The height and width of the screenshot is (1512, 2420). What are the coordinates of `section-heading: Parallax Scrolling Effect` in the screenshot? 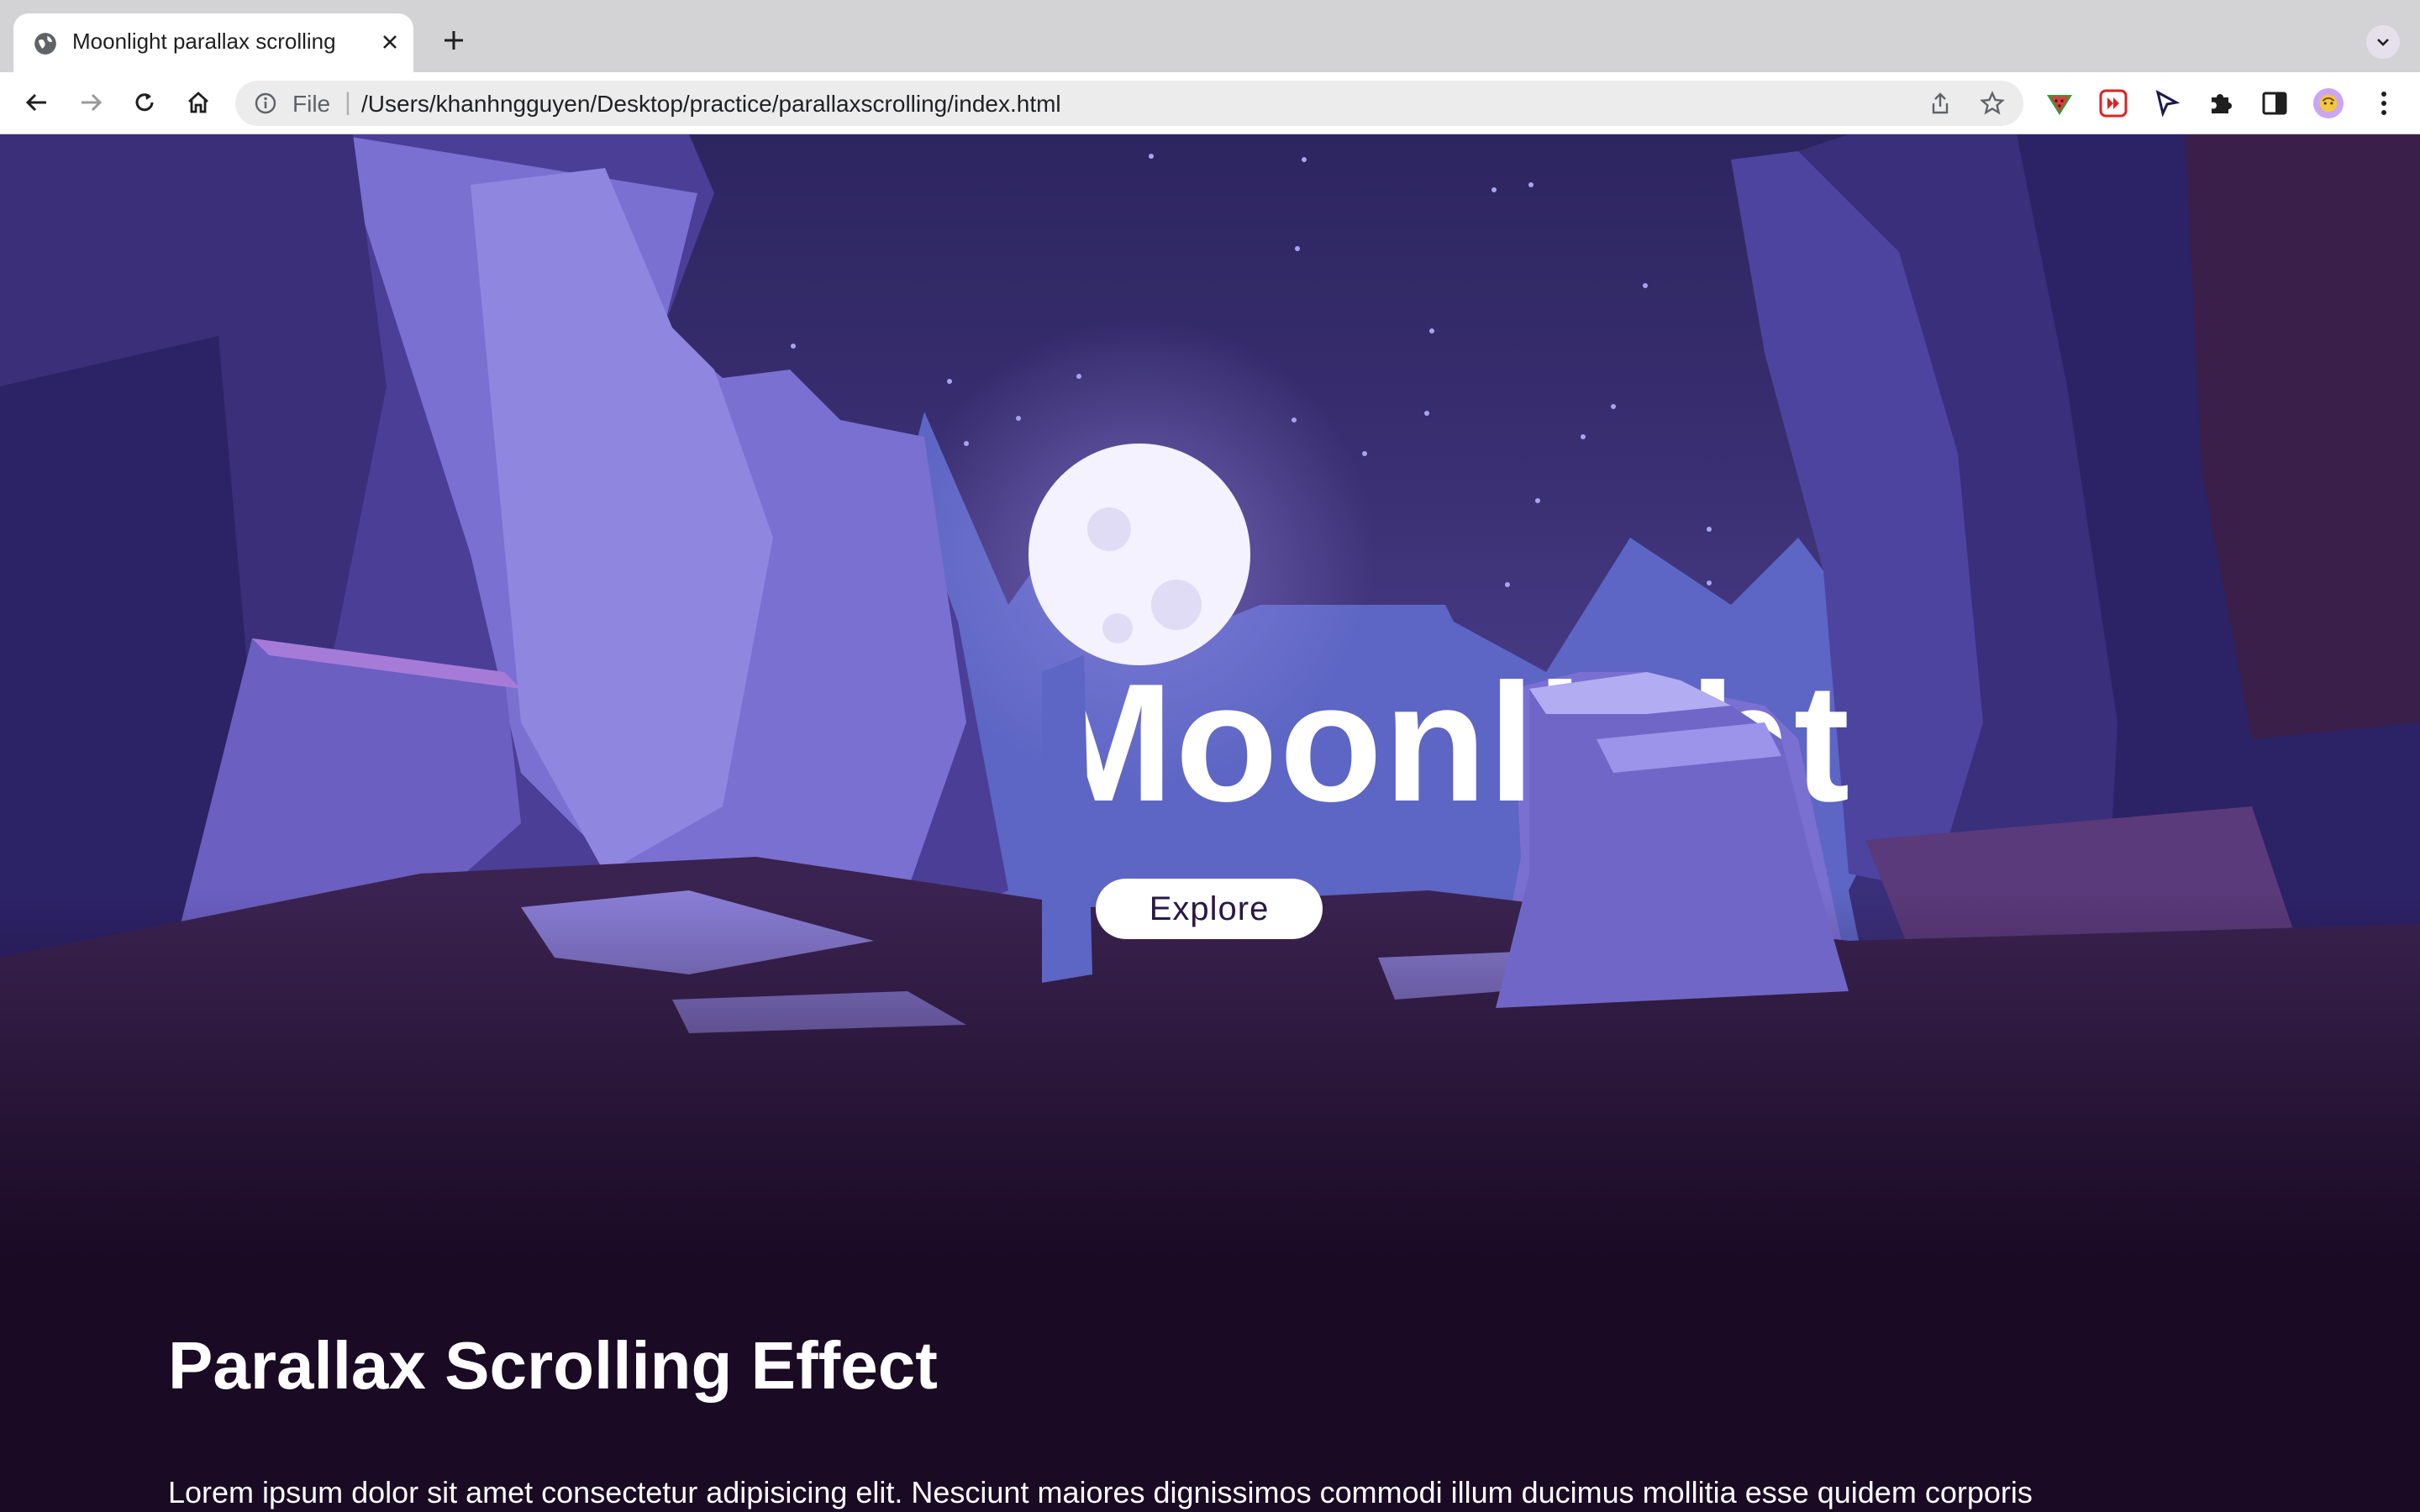 It's located at (553, 1365).